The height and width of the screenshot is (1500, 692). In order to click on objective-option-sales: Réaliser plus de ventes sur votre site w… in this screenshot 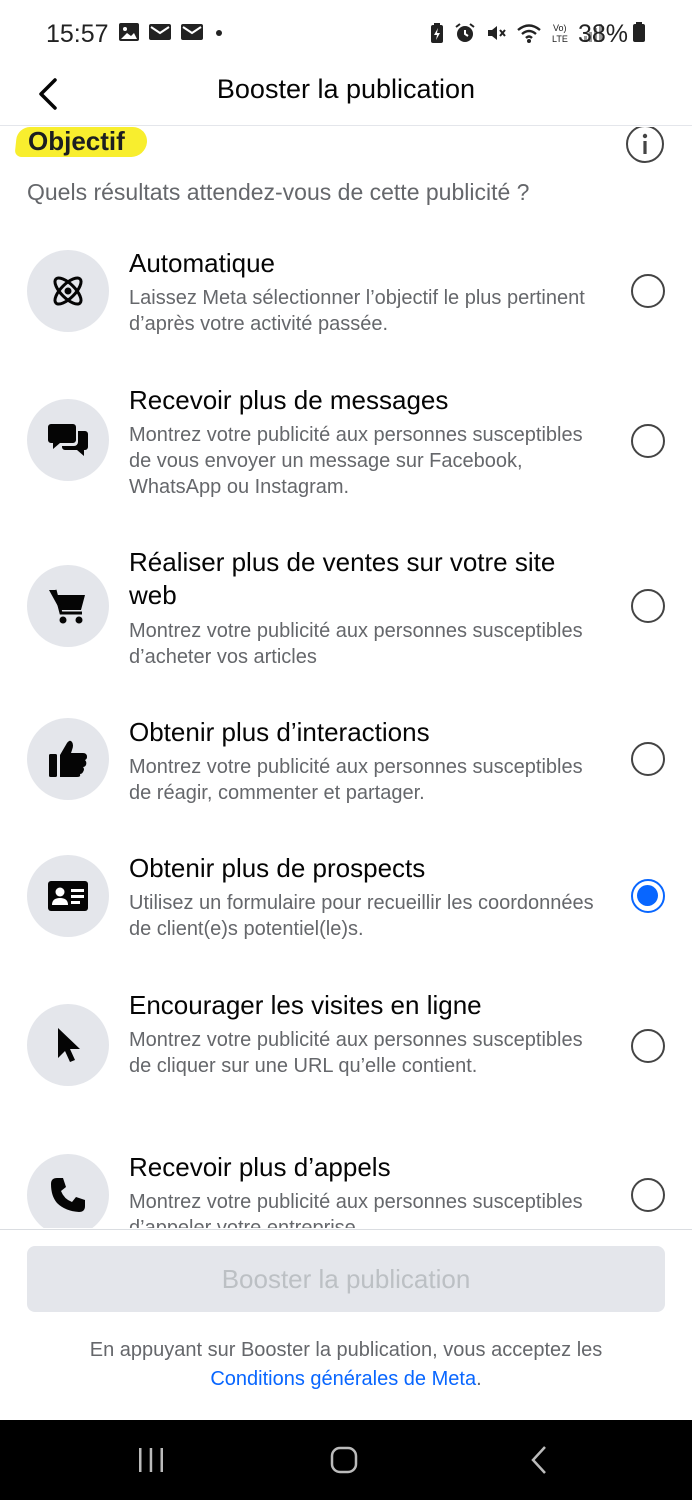, I will do `click(346, 611)`.